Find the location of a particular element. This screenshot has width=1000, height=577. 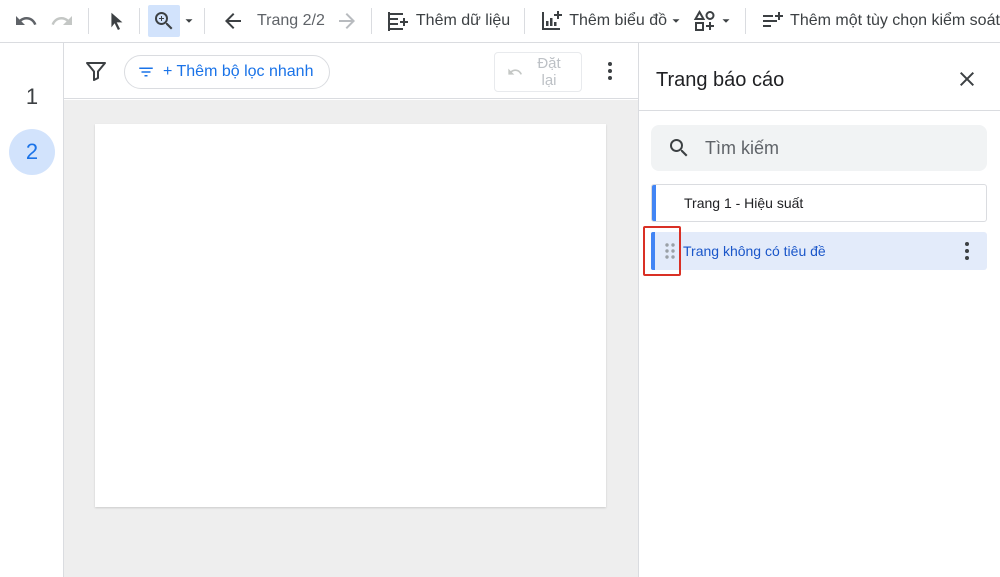

rail-page-2: 2 is located at coordinates (32, 152).